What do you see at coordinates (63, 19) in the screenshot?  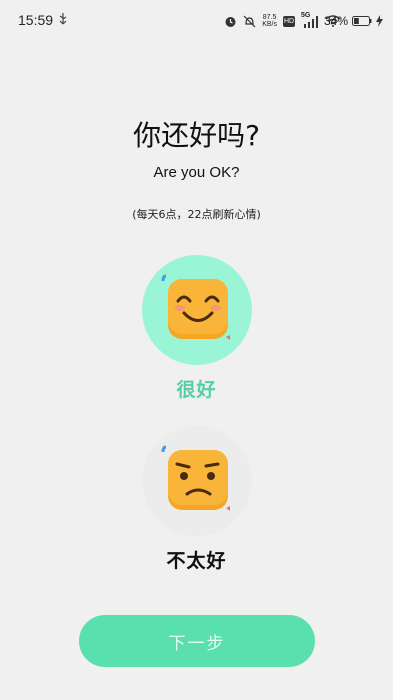 I see `usb-icon` at bounding box center [63, 19].